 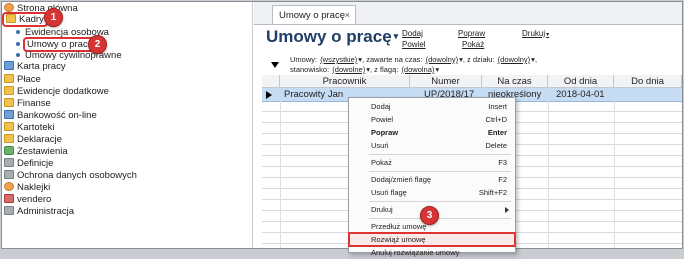 I want to click on step-badge-3: 3, so click(x=429, y=215).